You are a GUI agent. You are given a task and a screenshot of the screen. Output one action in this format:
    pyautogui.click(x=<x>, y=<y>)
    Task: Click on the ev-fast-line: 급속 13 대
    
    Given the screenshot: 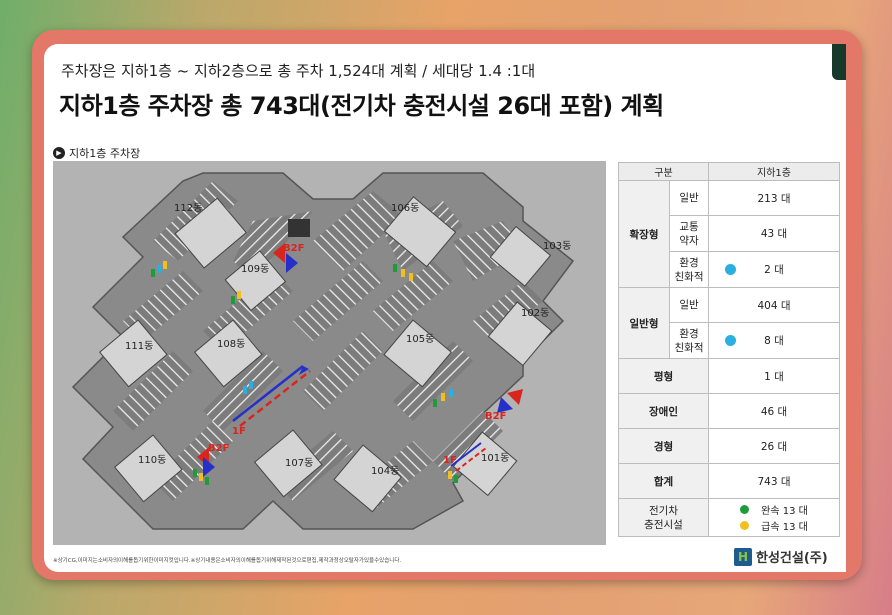 What is the action you would take?
    pyautogui.click(x=774, y=526)
    